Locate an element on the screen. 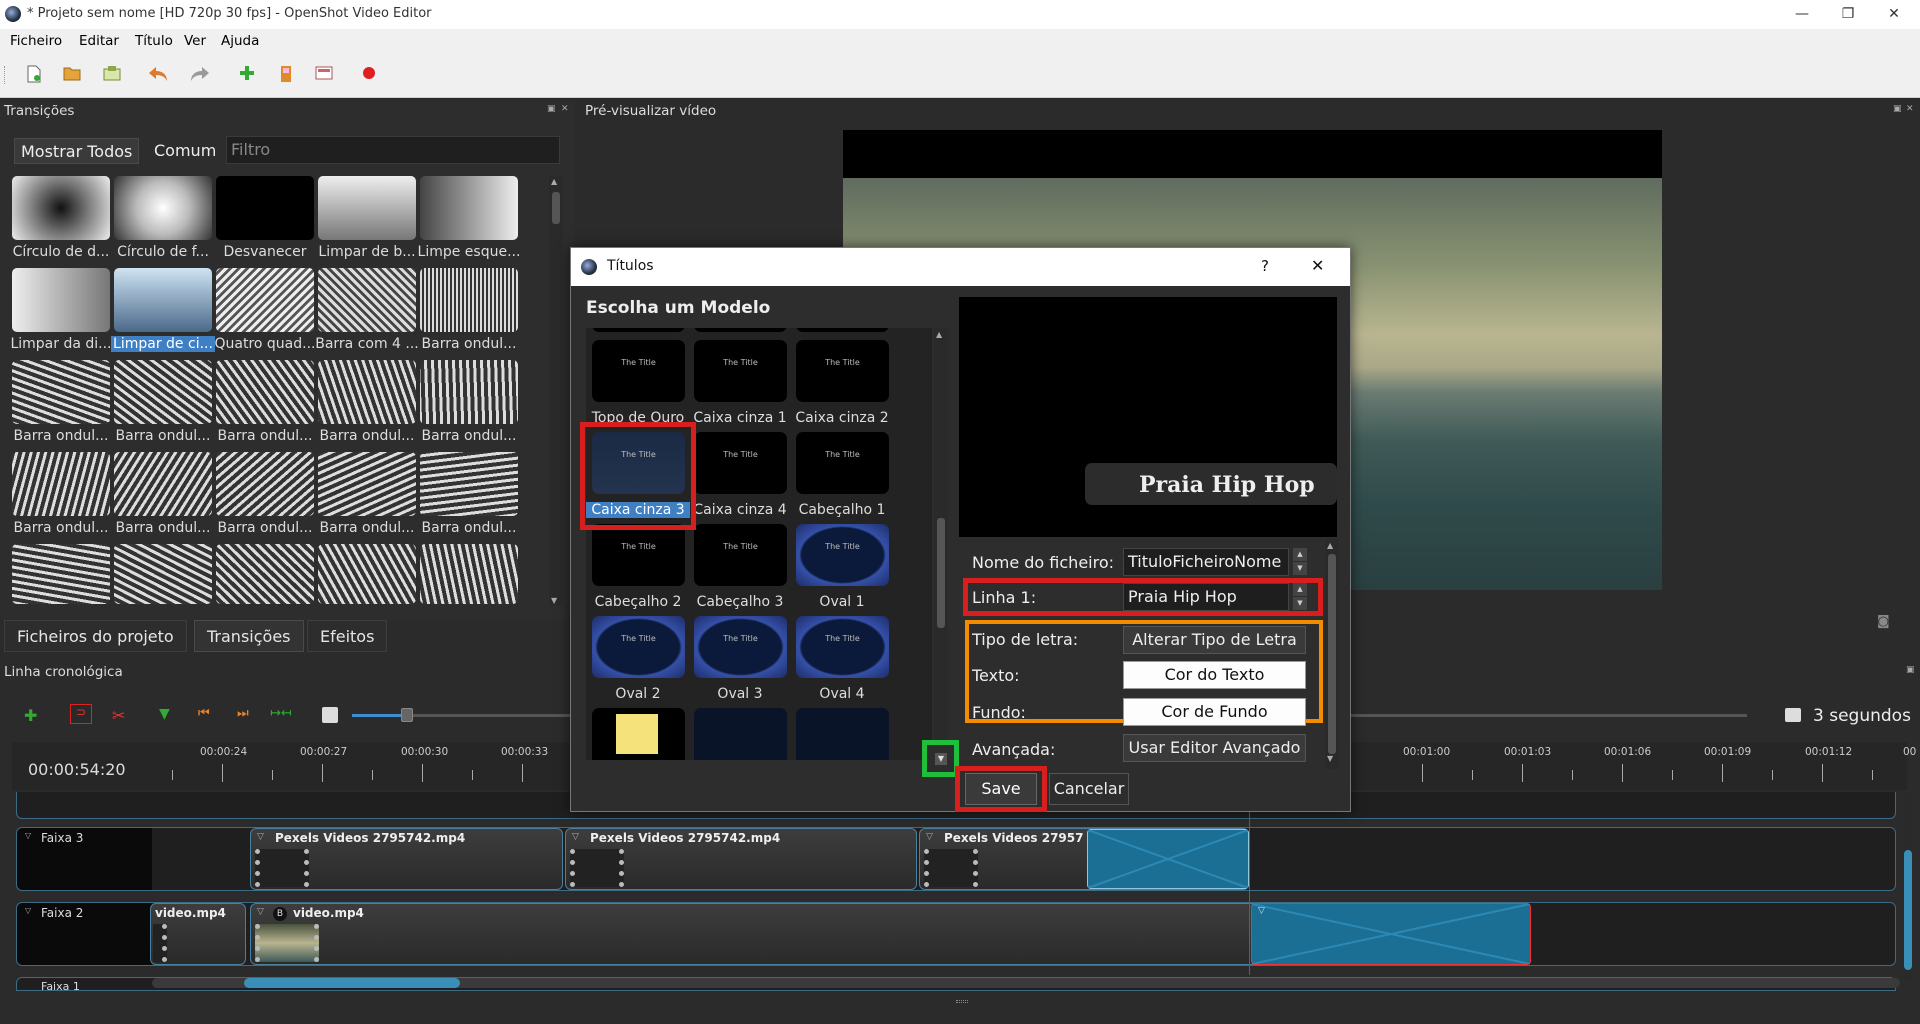 The height and width of the screenshot is (1024, 1920). menu-ver: Ver is located at coordinates (195, 41).